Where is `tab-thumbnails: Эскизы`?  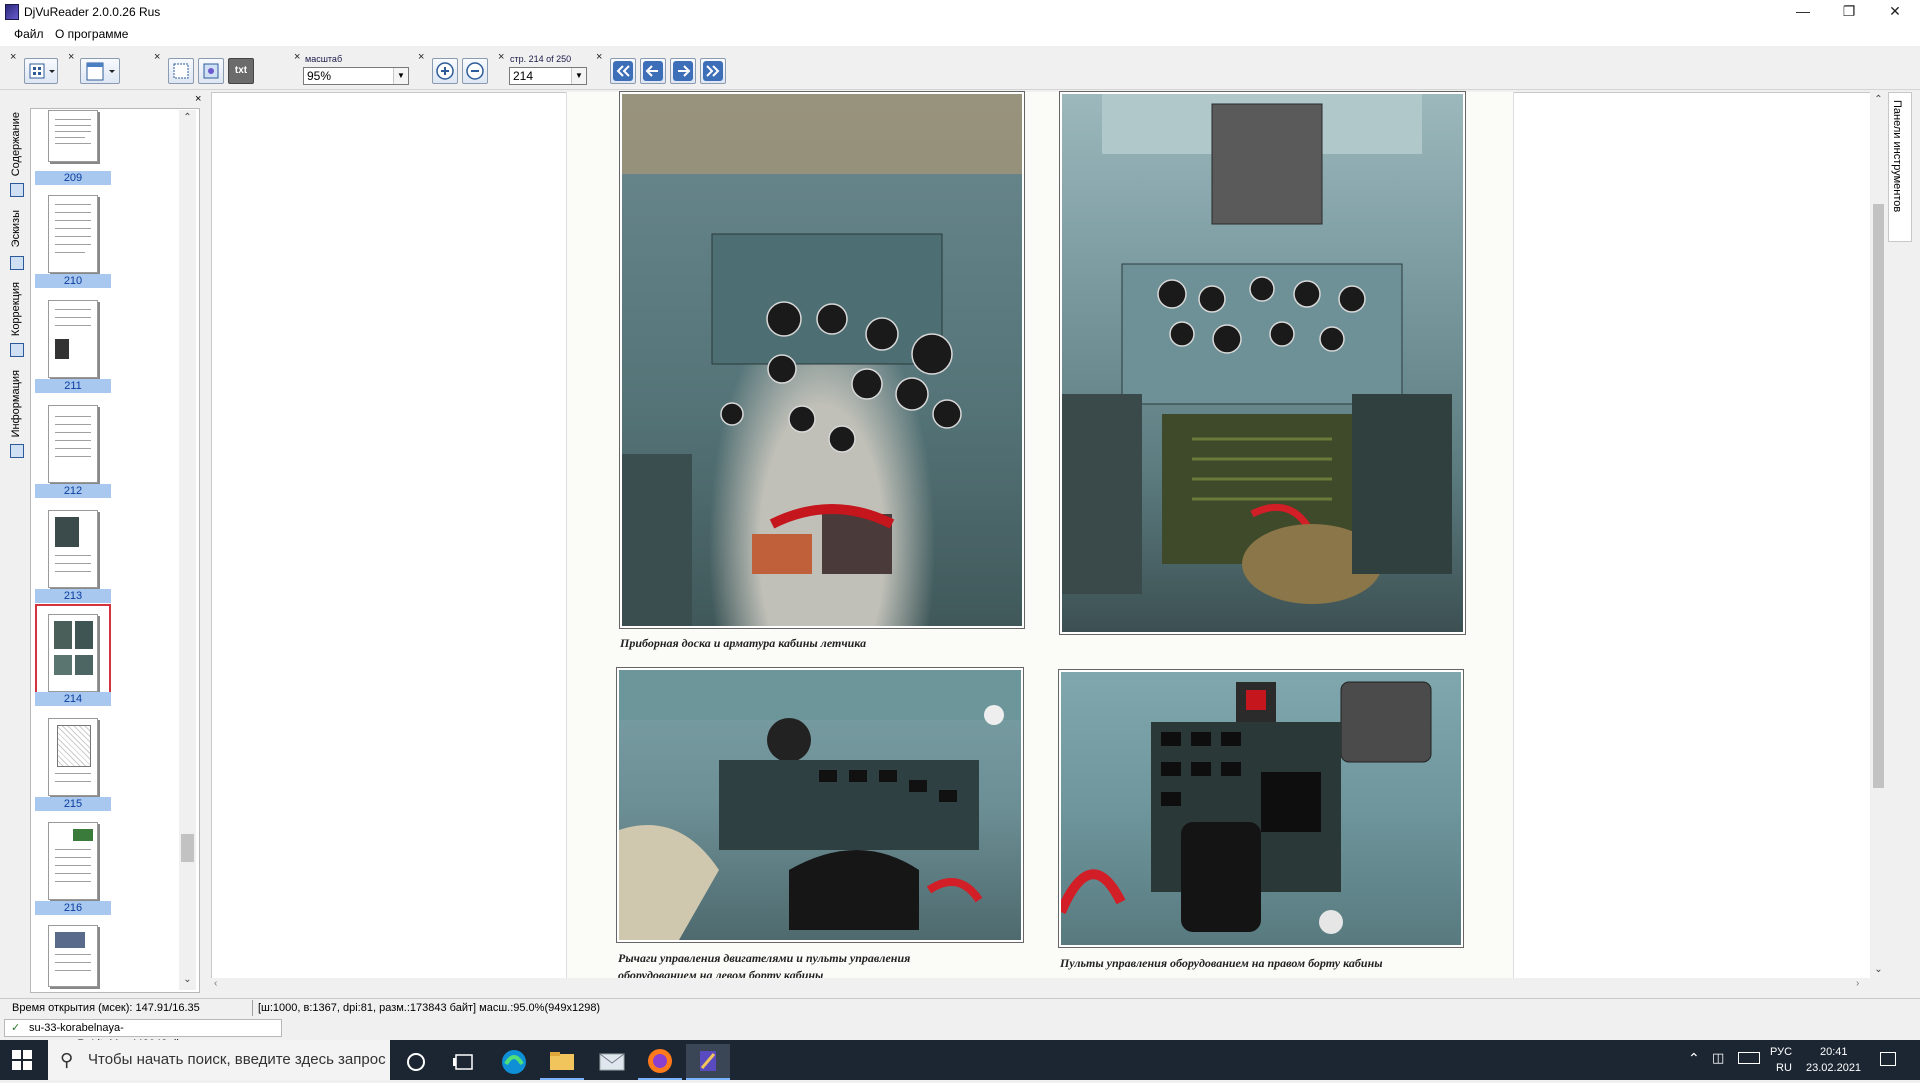 tab-thumbnails: Эскизы is located at coordinates (16, 228).